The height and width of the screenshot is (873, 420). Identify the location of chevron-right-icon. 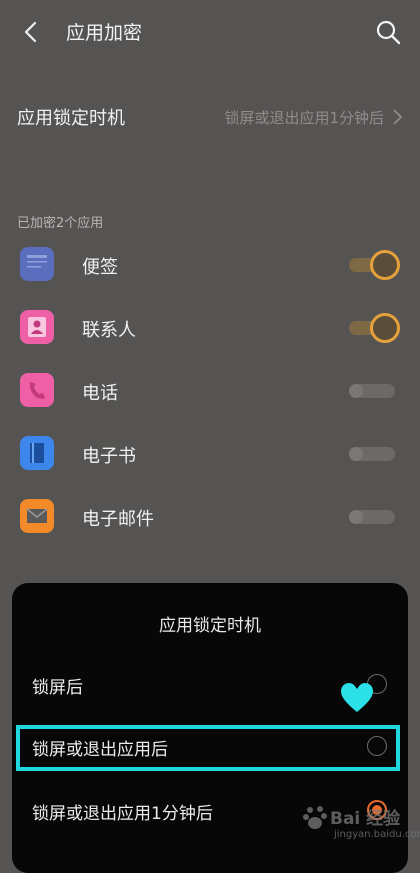
(398, 117).